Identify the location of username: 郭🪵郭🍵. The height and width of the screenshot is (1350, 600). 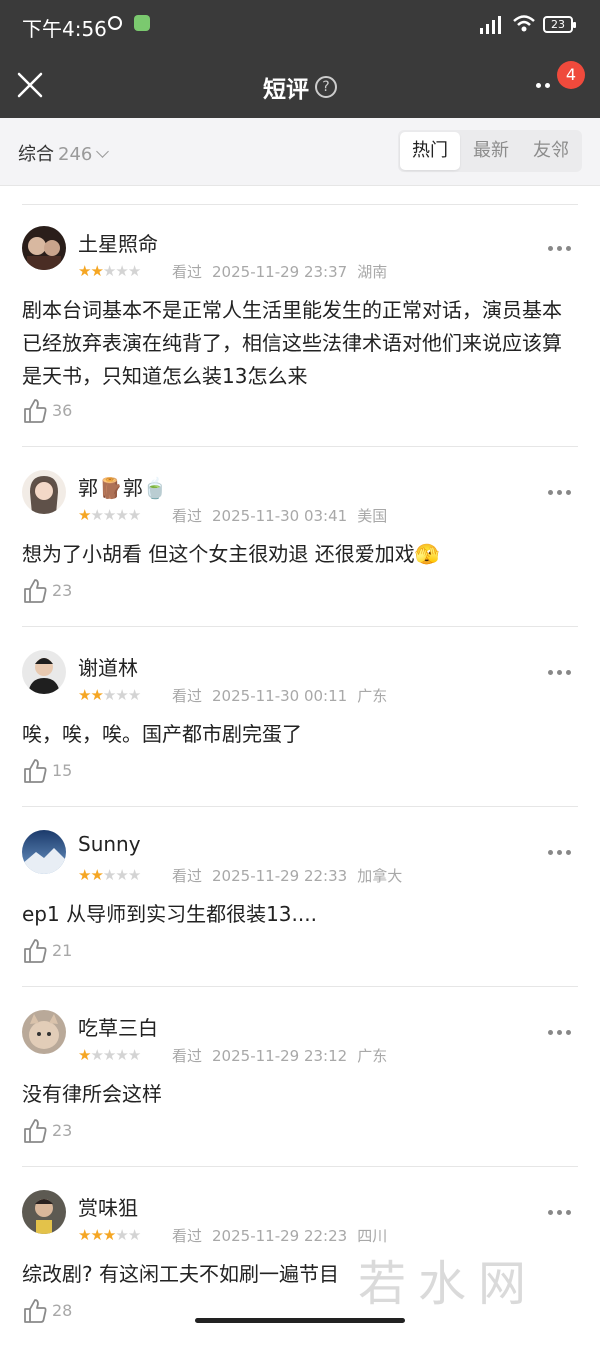
(123, 486).